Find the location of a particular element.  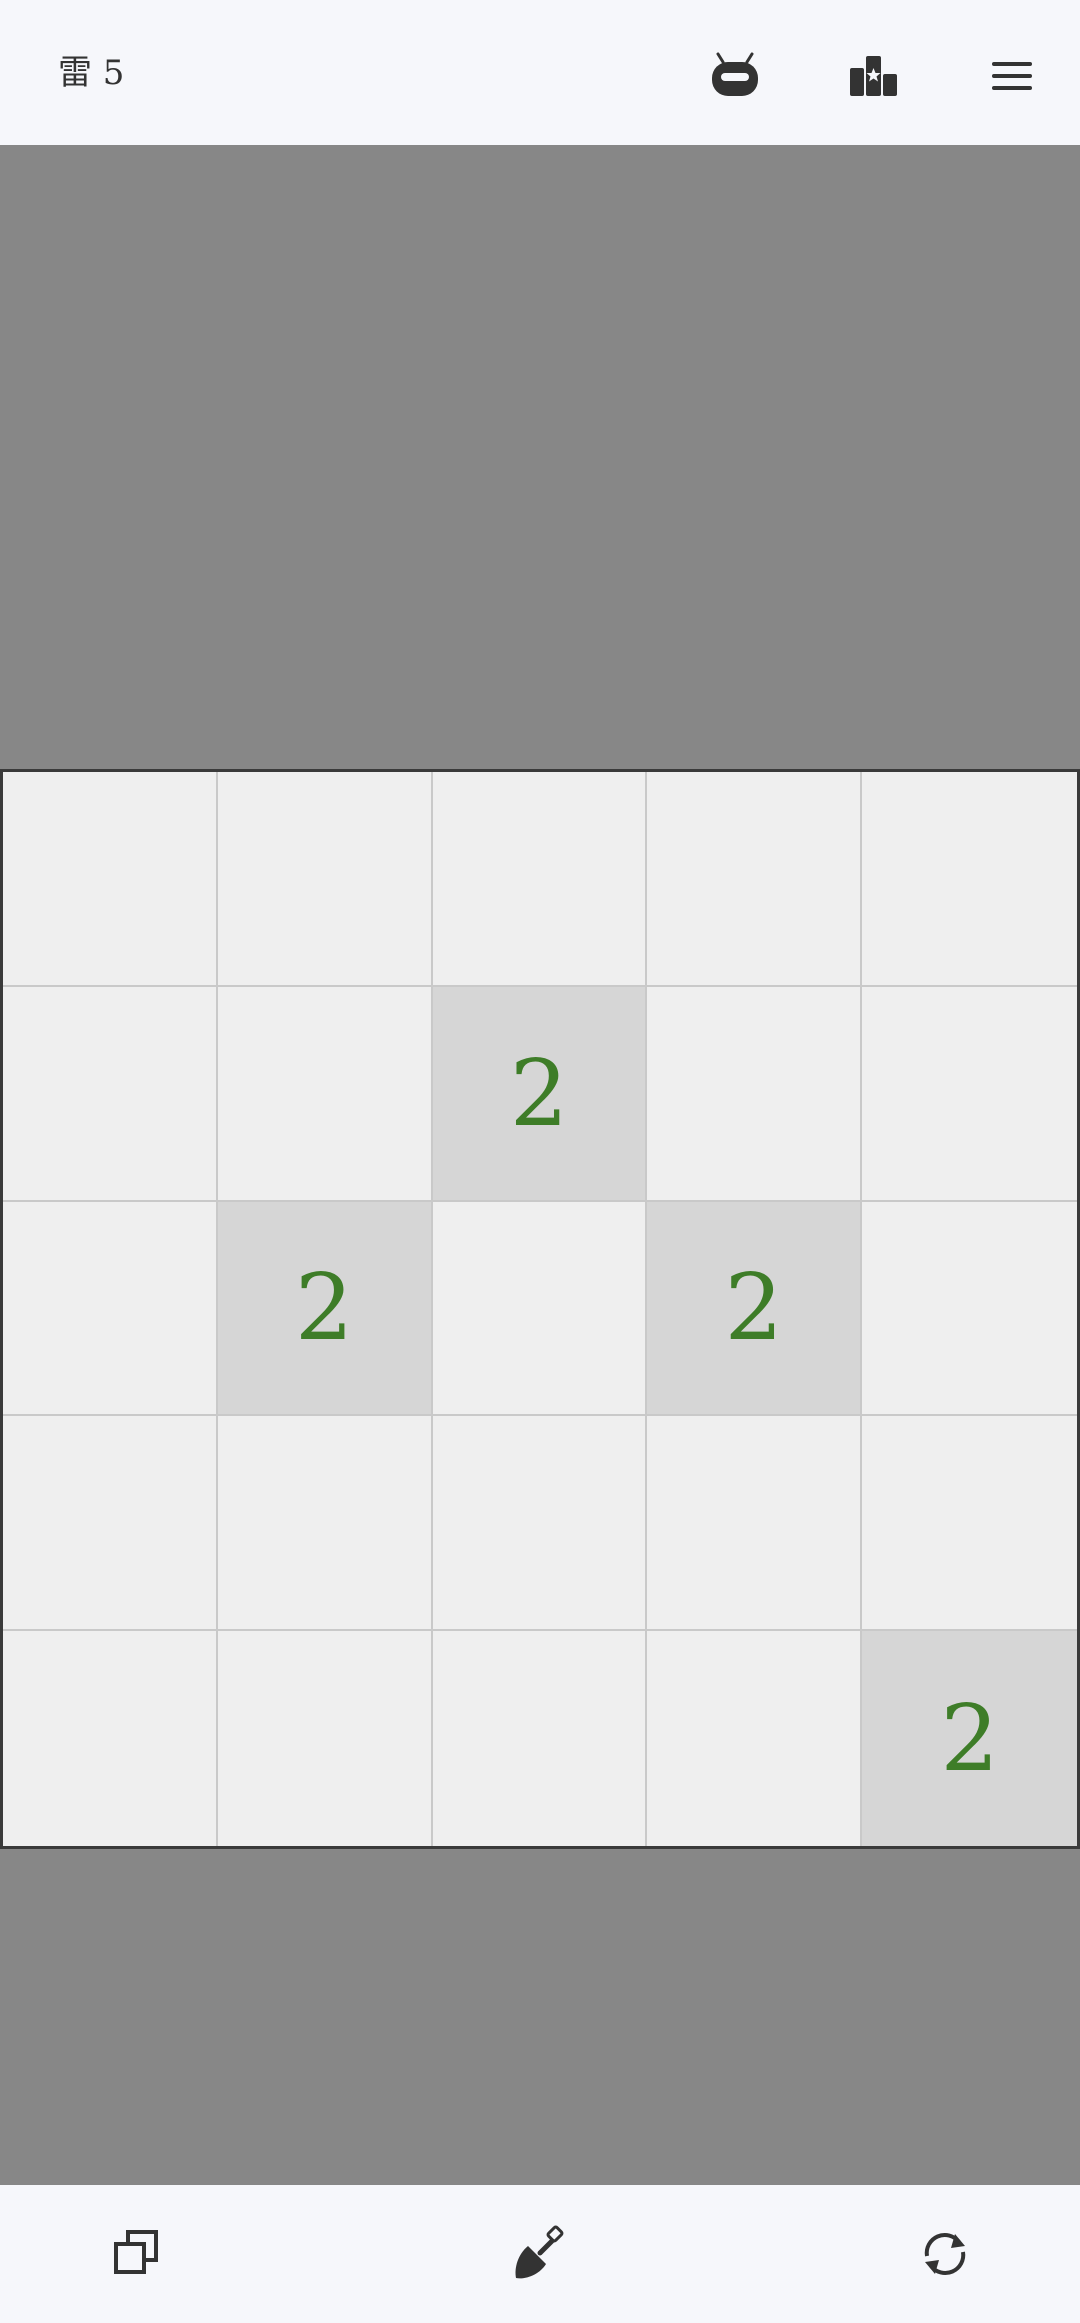

copy-icon is located at coordinates (136, 2254).